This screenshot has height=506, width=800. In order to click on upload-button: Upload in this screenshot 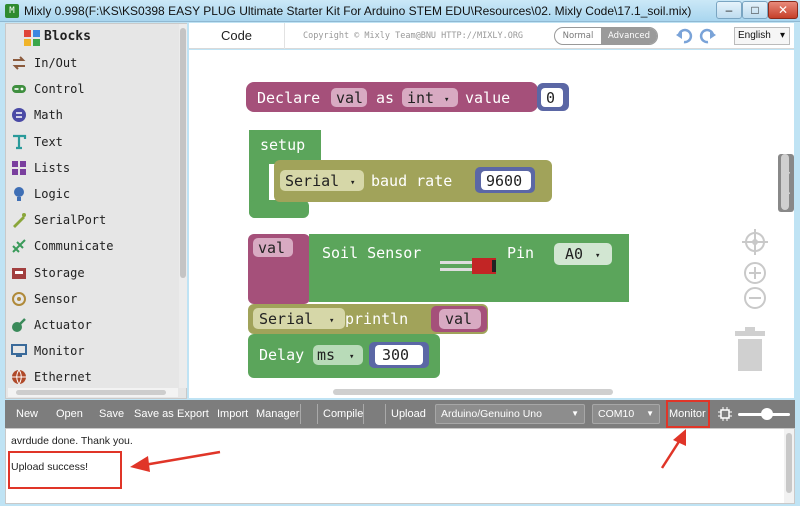, I will do `click(408, 414)`.